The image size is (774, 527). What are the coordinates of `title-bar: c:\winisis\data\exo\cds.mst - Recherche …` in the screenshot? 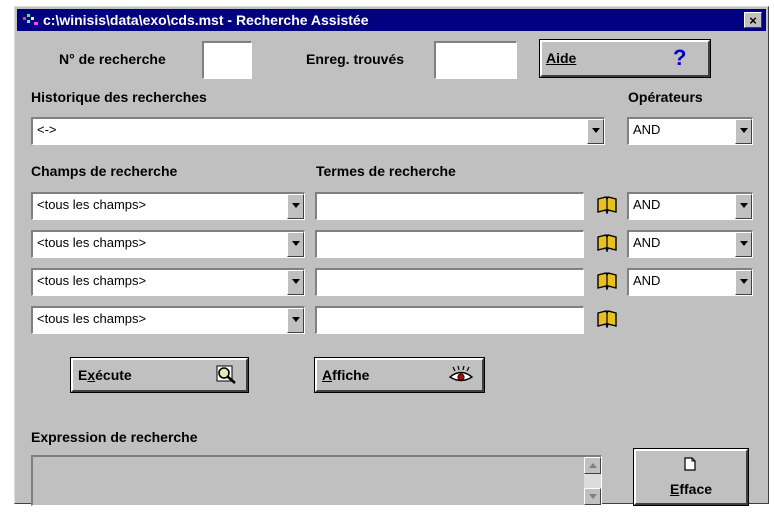 It's located at (391, 20).